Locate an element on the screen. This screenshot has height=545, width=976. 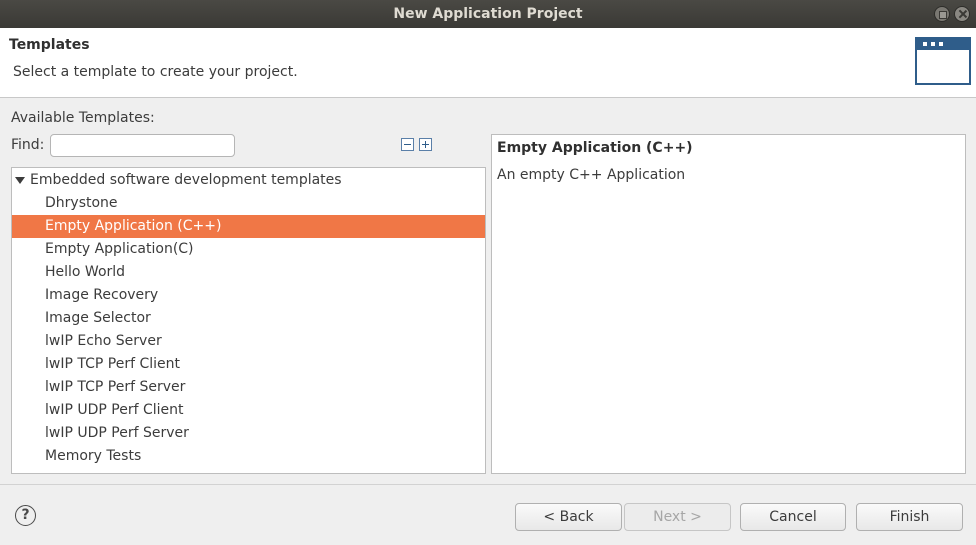
available-templates-label: Available Templates: is located at coordinates (83, 118).